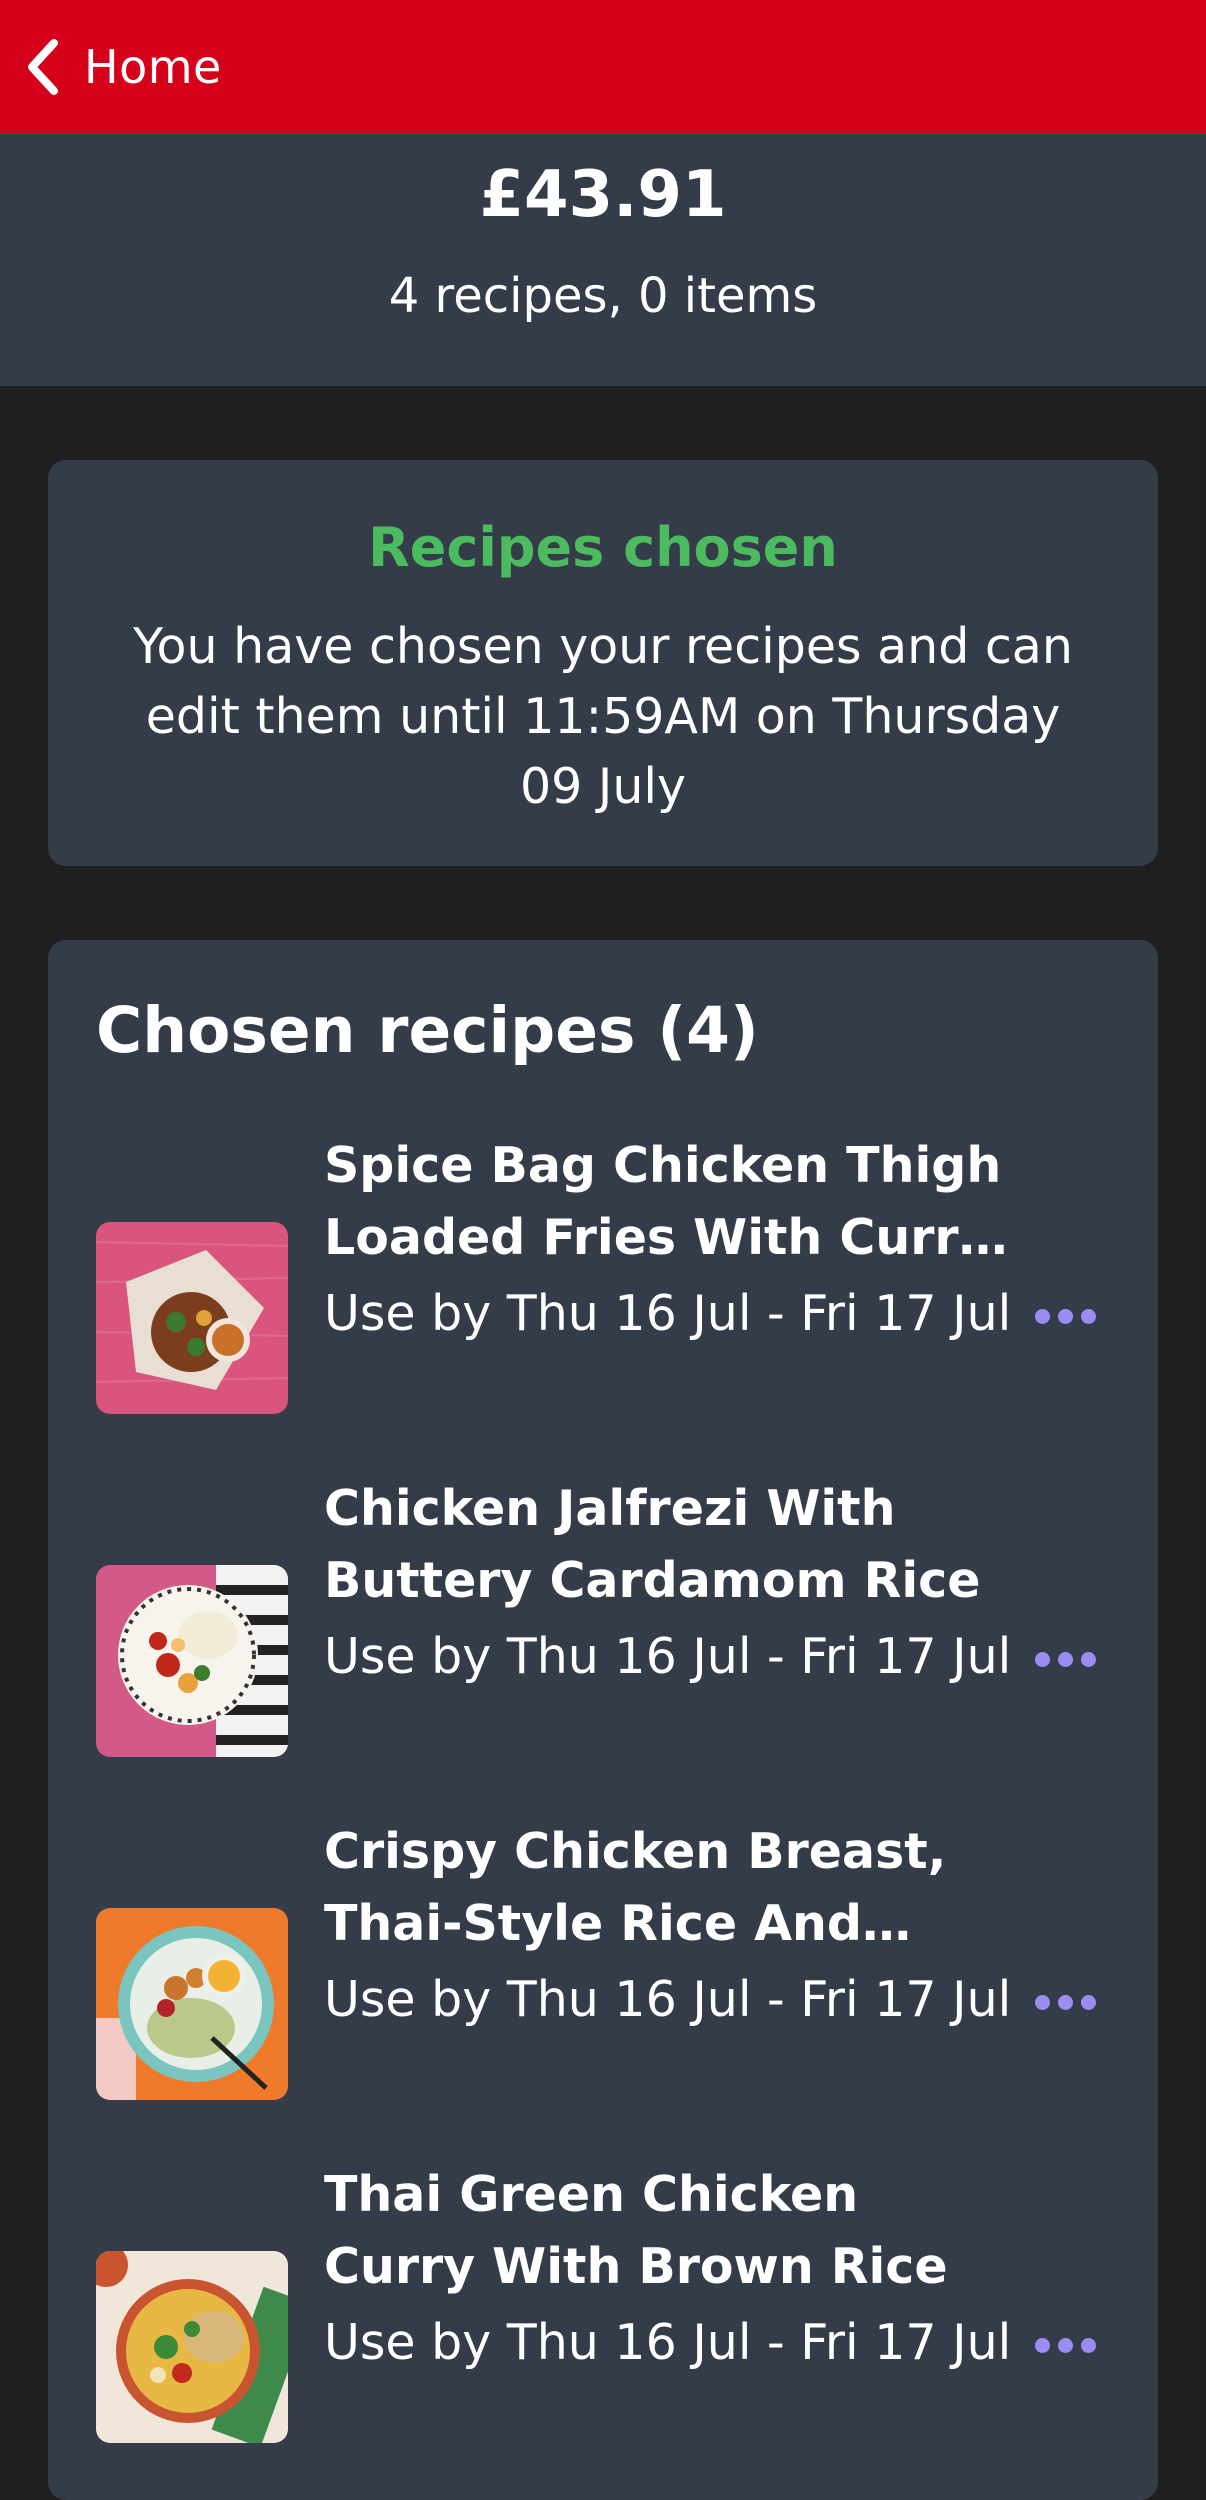 The height and width of the screenshot is (2500, 1206). What do you see at coordinates (603, 547) in the screenshot?
I see `status-title: Recipes chosen` at bounding box center [603, 547].